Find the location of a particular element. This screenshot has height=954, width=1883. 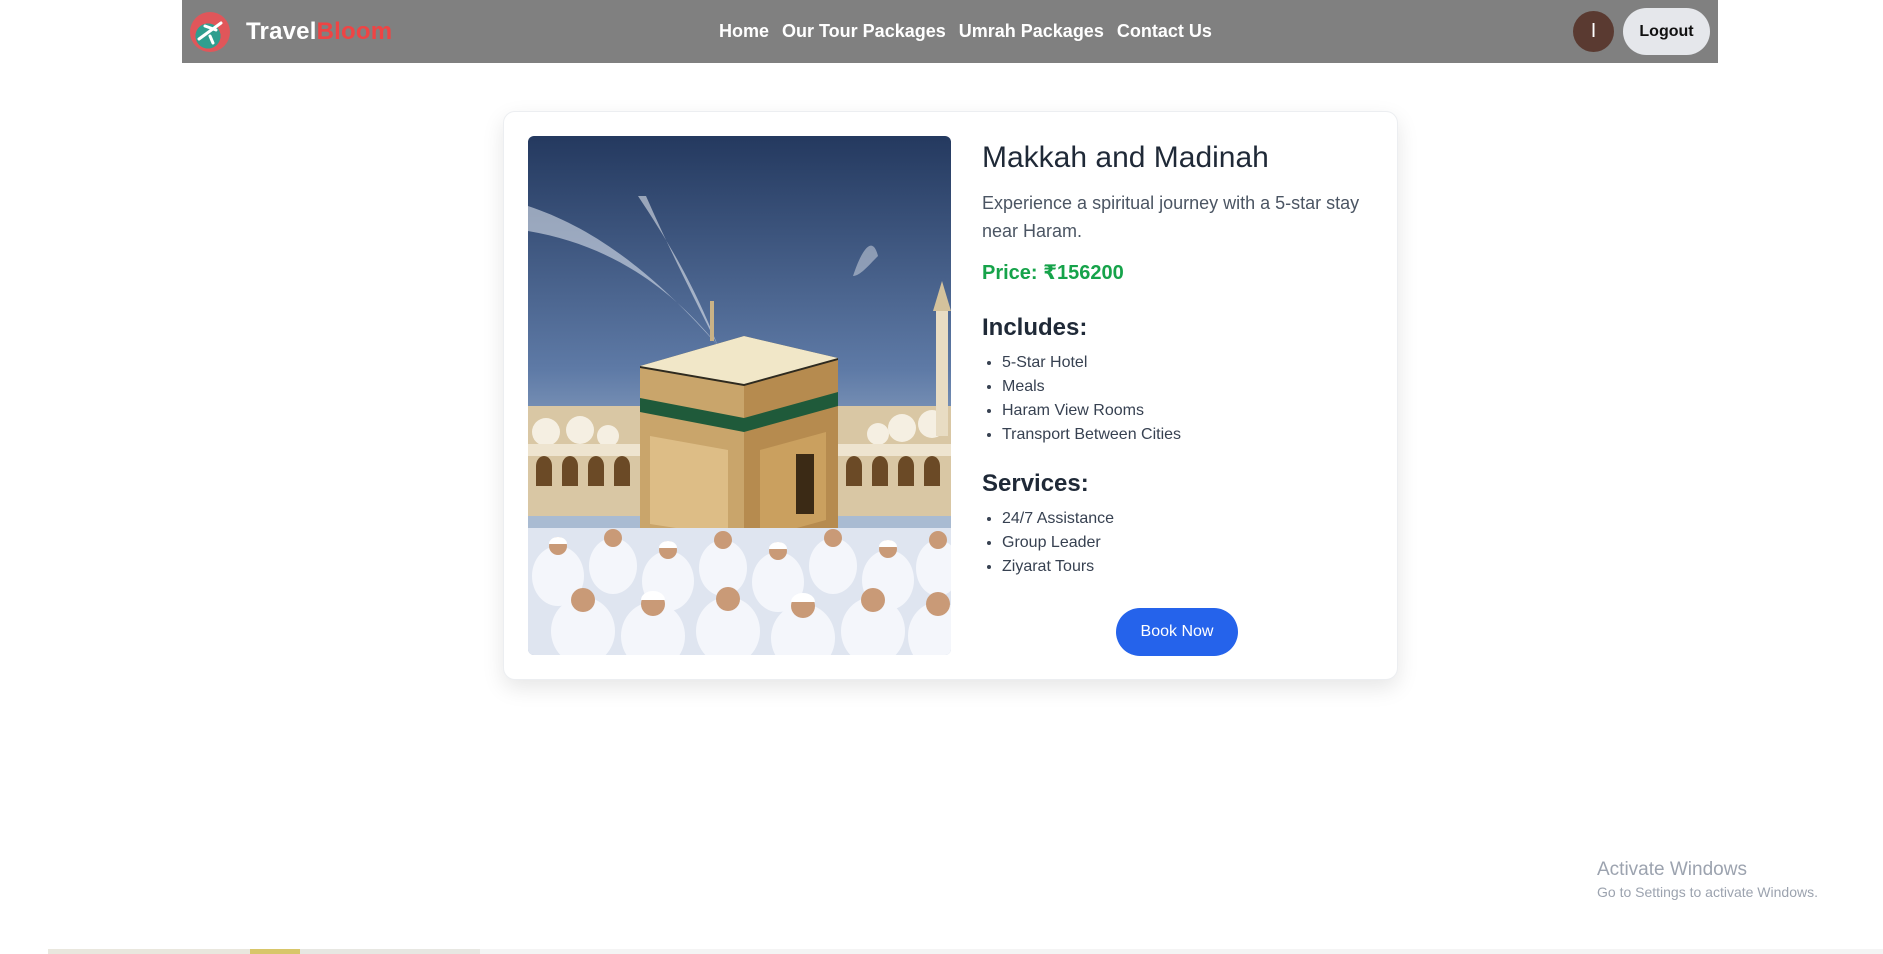

brand-name: TravelBloom is located at coordinates (319, 32).